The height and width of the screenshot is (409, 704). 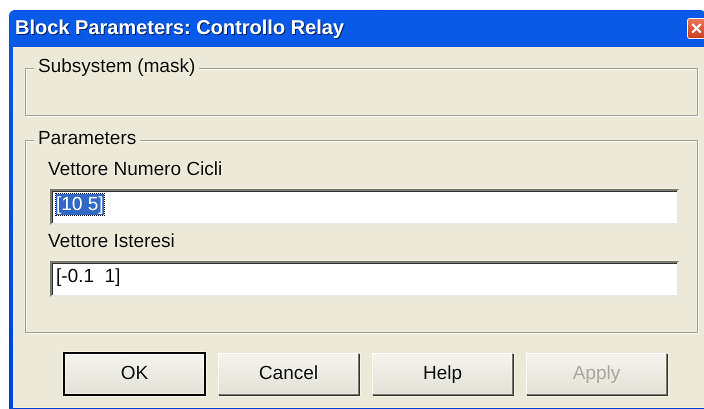 What do you see at coordinates (364, 279) in the screenshot?
I see `input-field: [-0.1 1]` at bounding box center [364, 279].